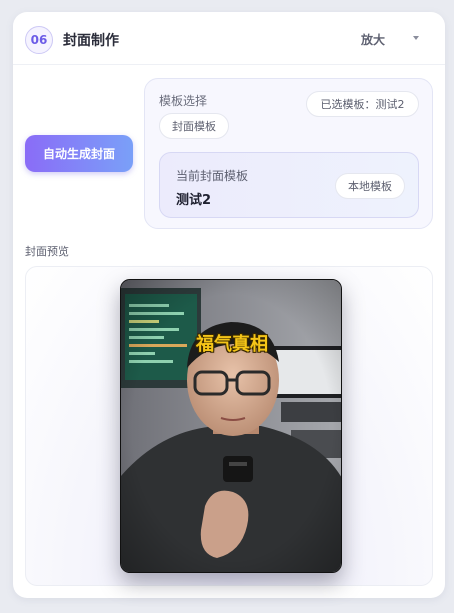  Describe the element at coordinates (232, 344) in the screenshot. I see `cover-title-text: 福气真相` at that location.